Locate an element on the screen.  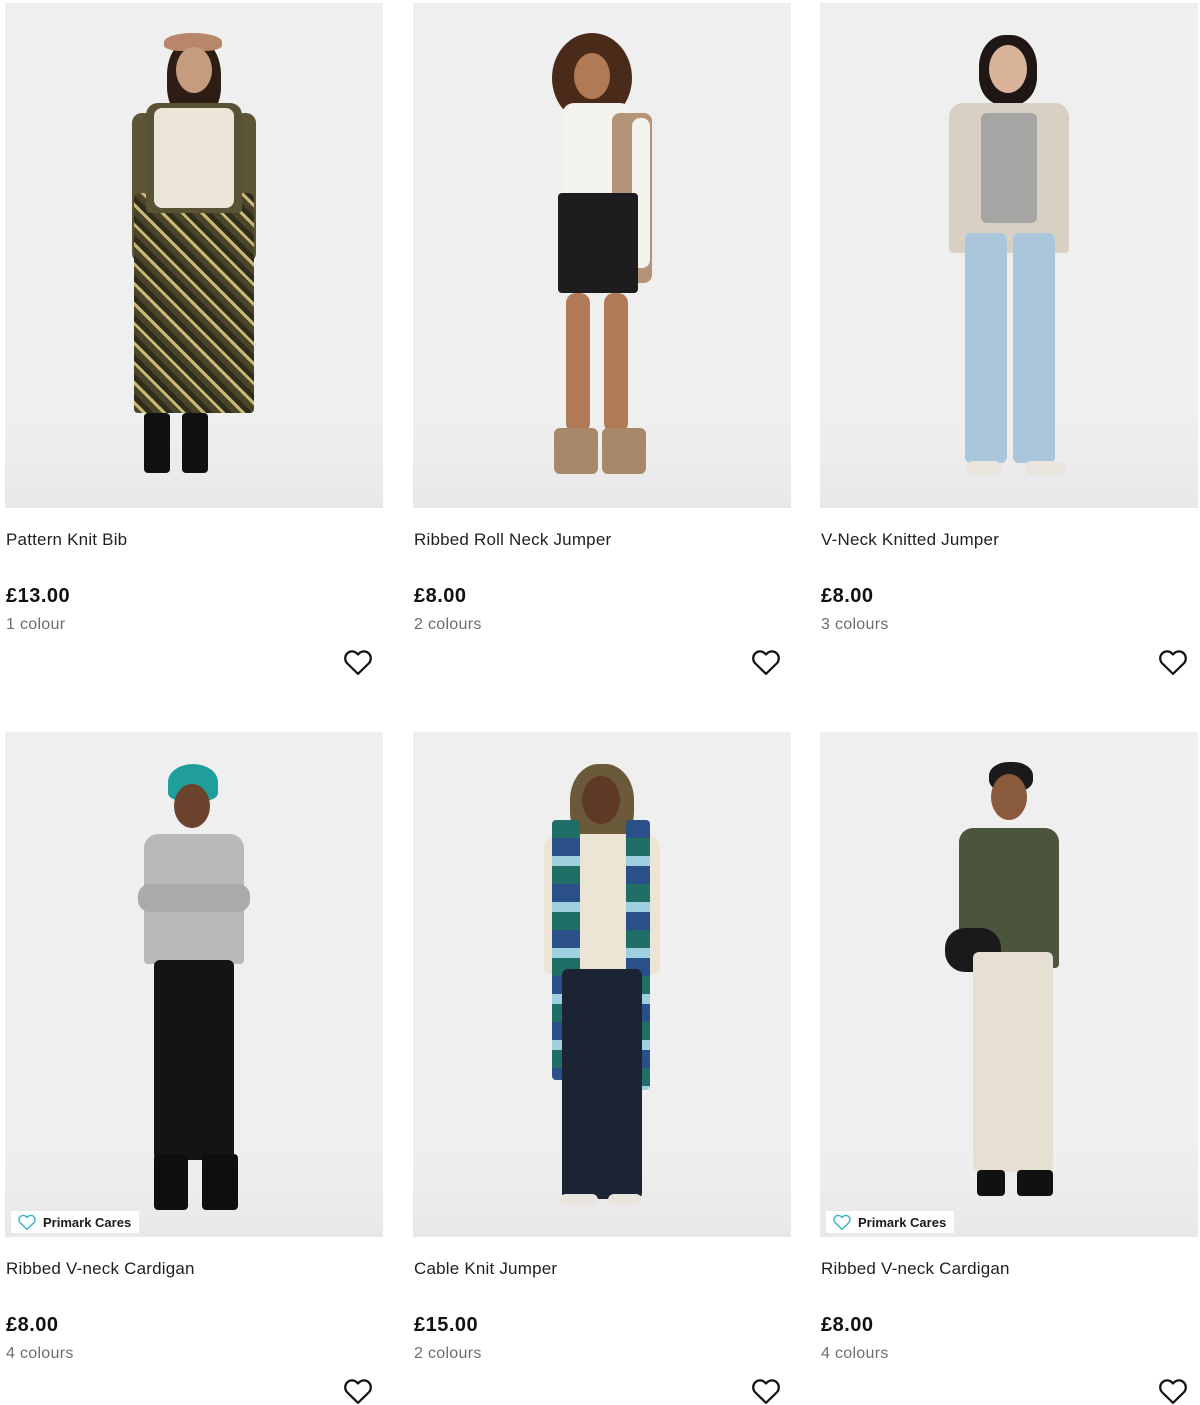
product-colours: 1 colour is located at coordinates (36, 624).